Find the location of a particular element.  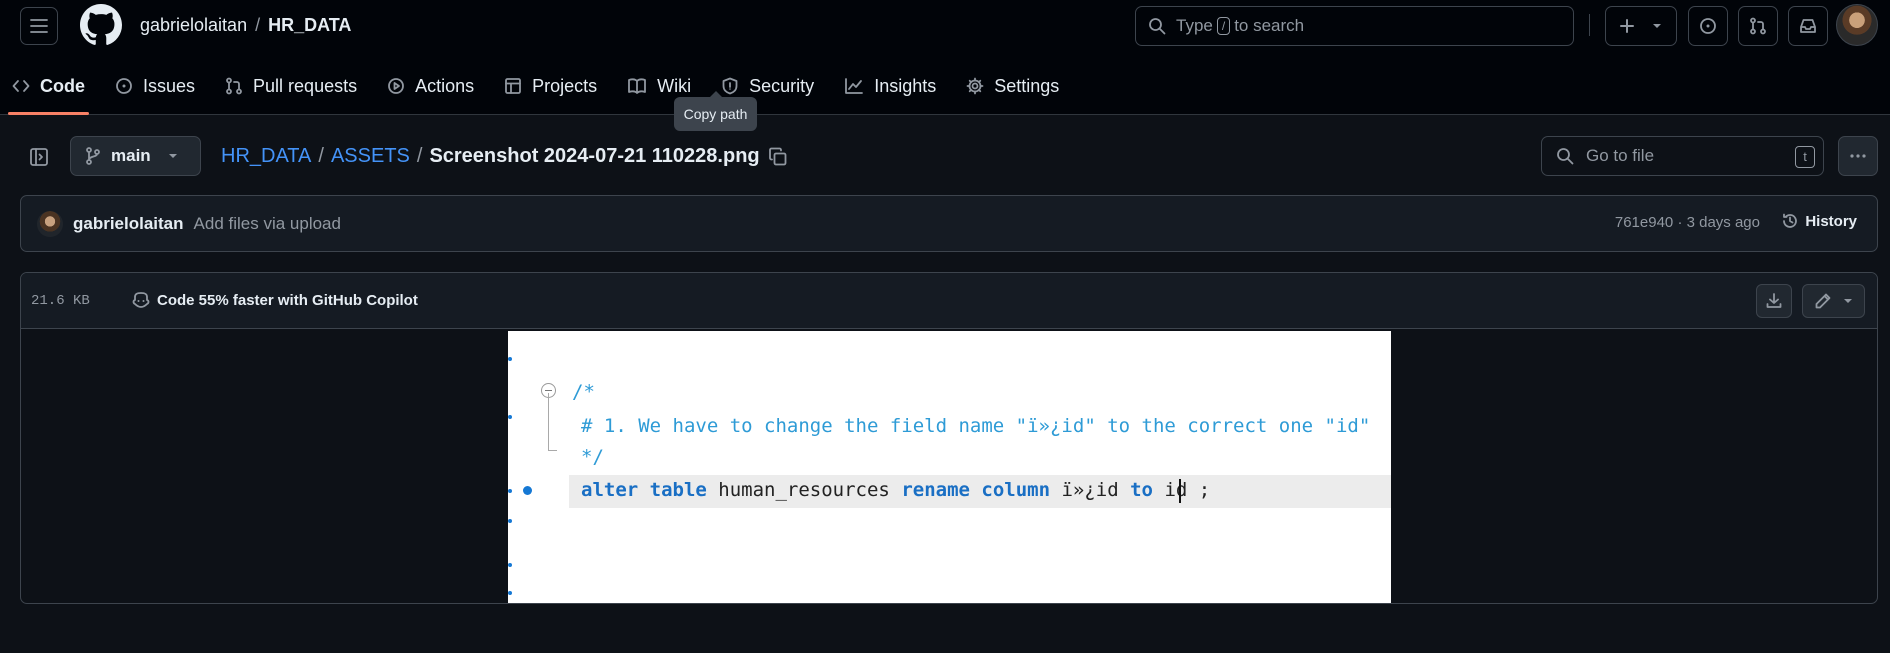

issue-icon is located at coordinates (124, 86).